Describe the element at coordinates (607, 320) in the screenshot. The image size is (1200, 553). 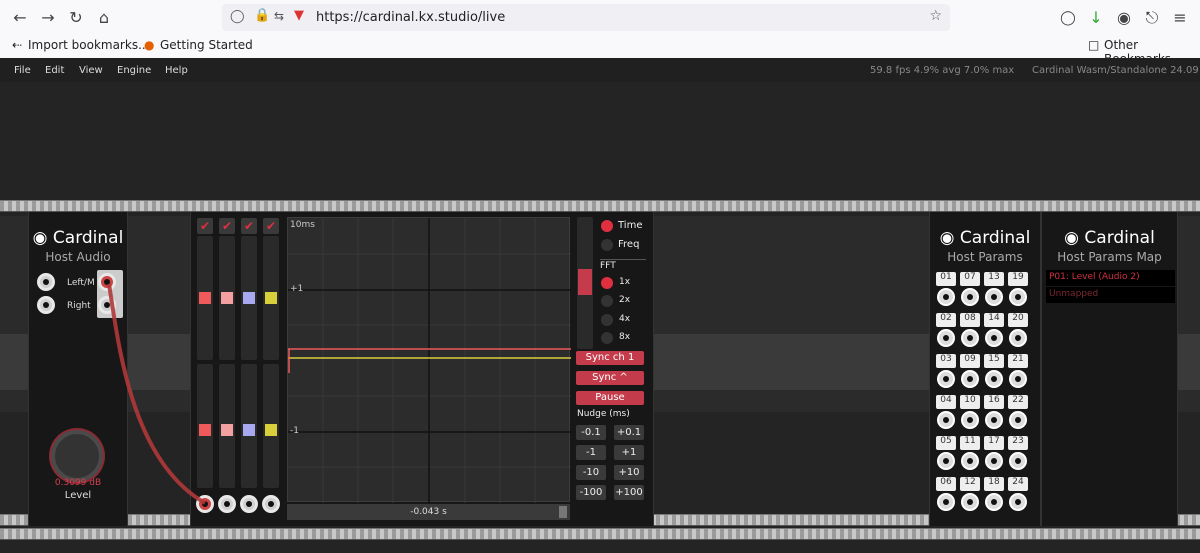
I see `fft-4x-radio` at that location.